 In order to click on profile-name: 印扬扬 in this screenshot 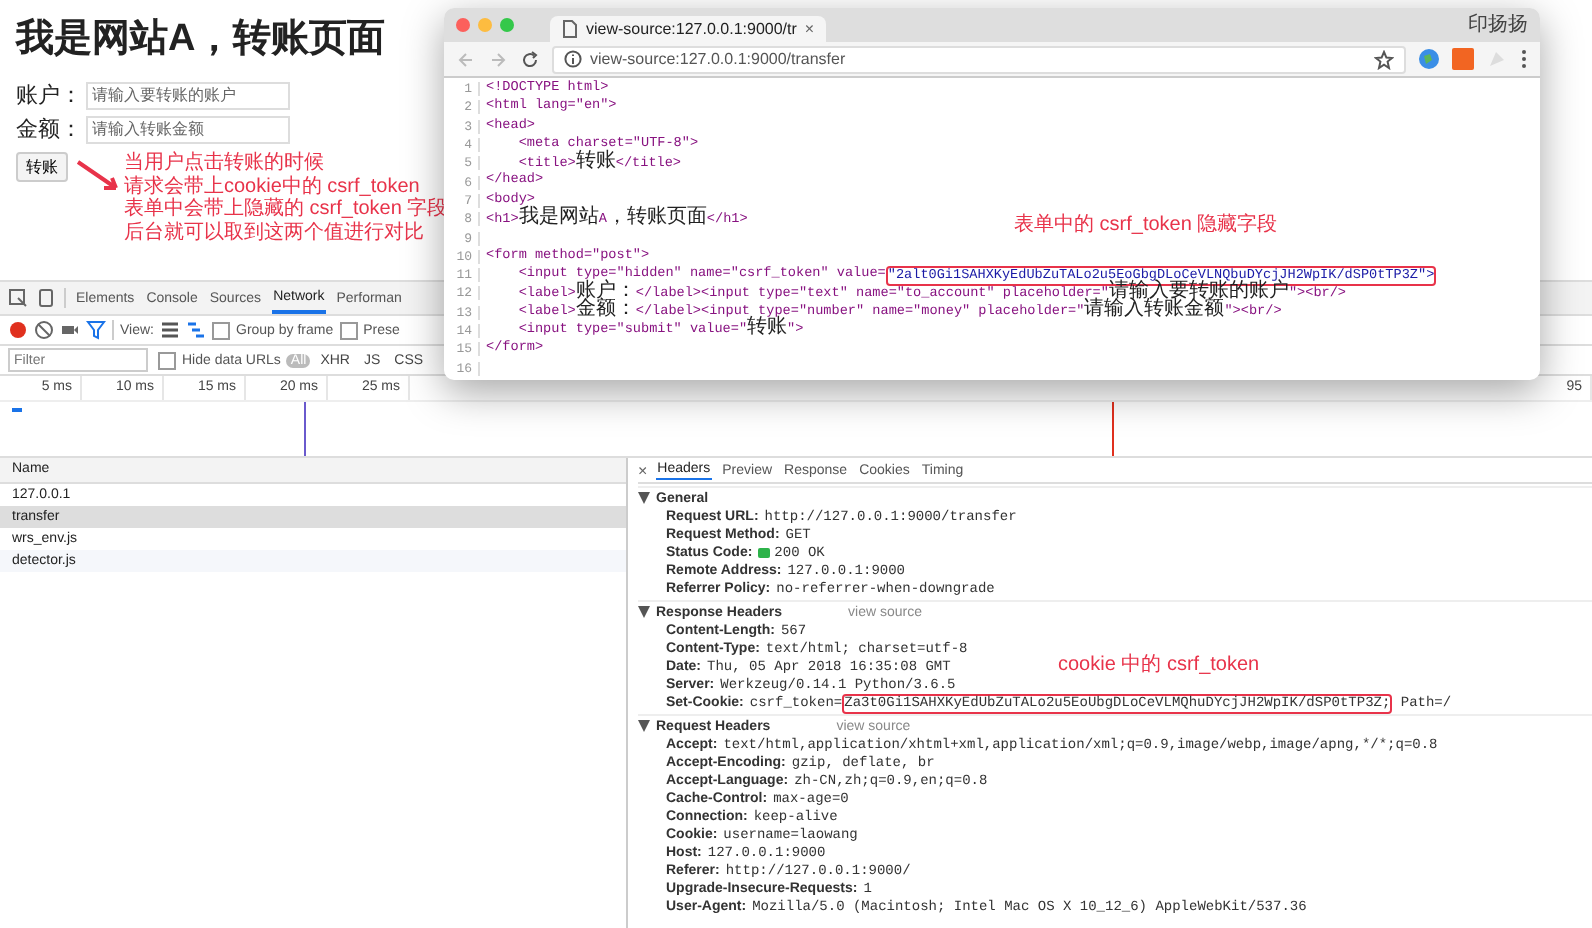, I will do `click(1498, 24)`.